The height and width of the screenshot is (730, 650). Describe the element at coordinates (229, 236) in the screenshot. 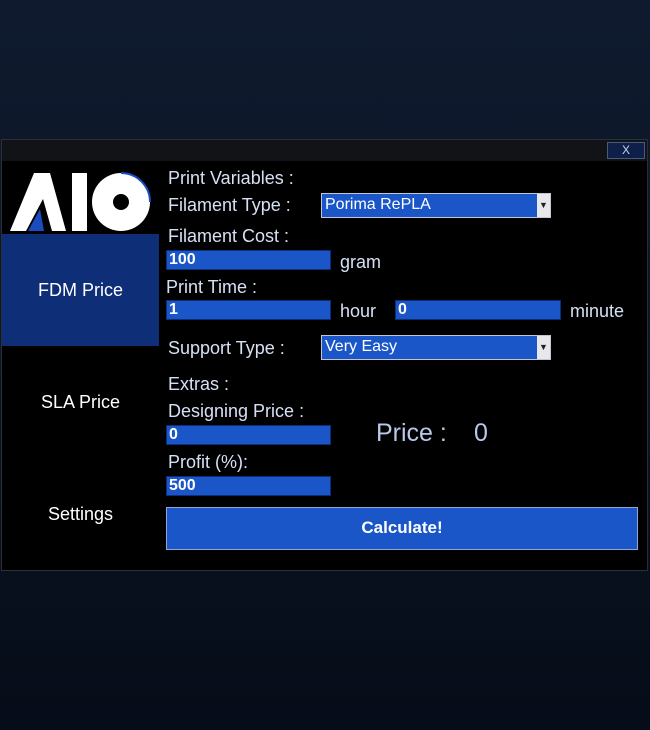

I see `filament-cost-label: Filament Cost :` at that location.